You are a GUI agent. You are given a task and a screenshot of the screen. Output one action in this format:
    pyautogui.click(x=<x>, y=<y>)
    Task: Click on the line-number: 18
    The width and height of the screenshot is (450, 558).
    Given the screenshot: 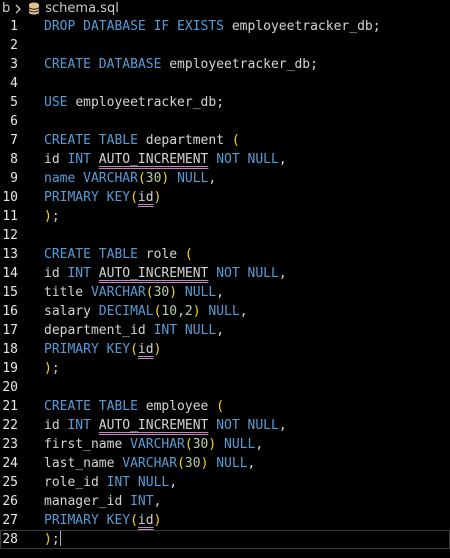 What is the action you would take?
    pyautogui.click(x=10, y=349)
    